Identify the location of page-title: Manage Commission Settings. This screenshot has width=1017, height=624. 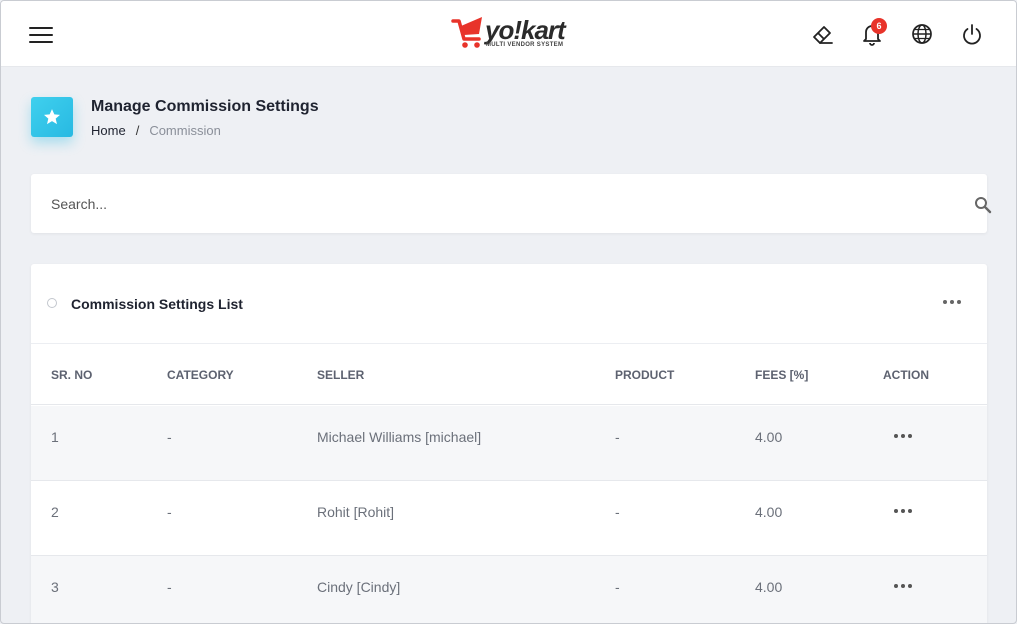
(205, 106).